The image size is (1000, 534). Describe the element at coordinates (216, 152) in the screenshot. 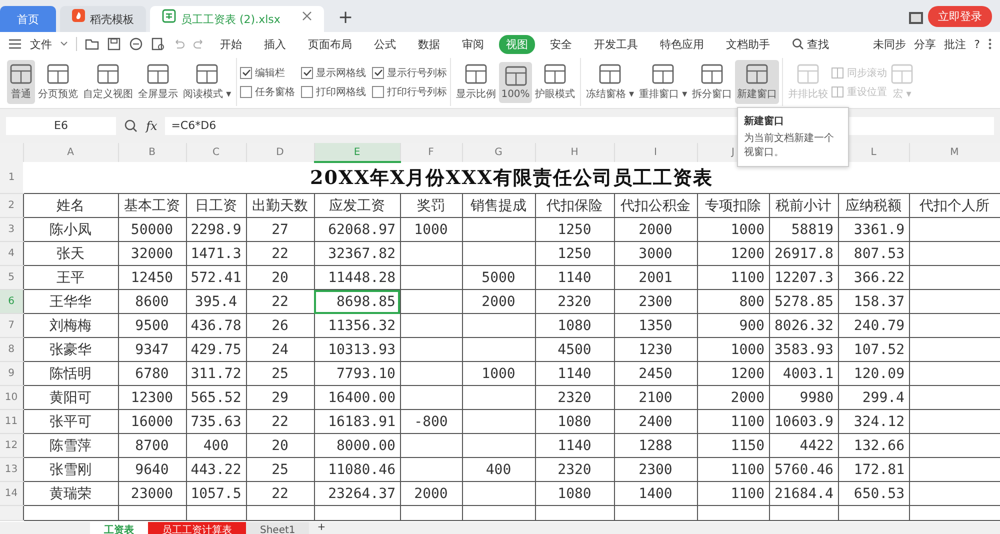

I see `column-header: C` at that location.